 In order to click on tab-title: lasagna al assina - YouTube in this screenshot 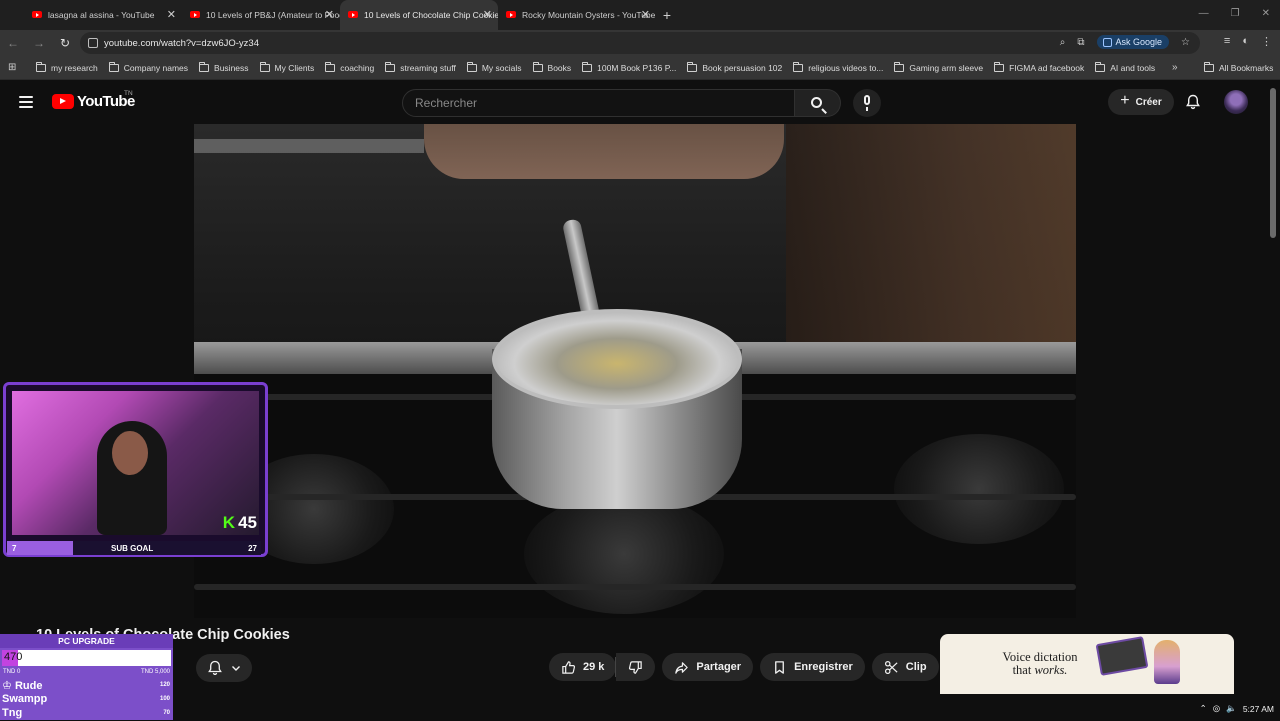, I will do `click(101, 15)`.